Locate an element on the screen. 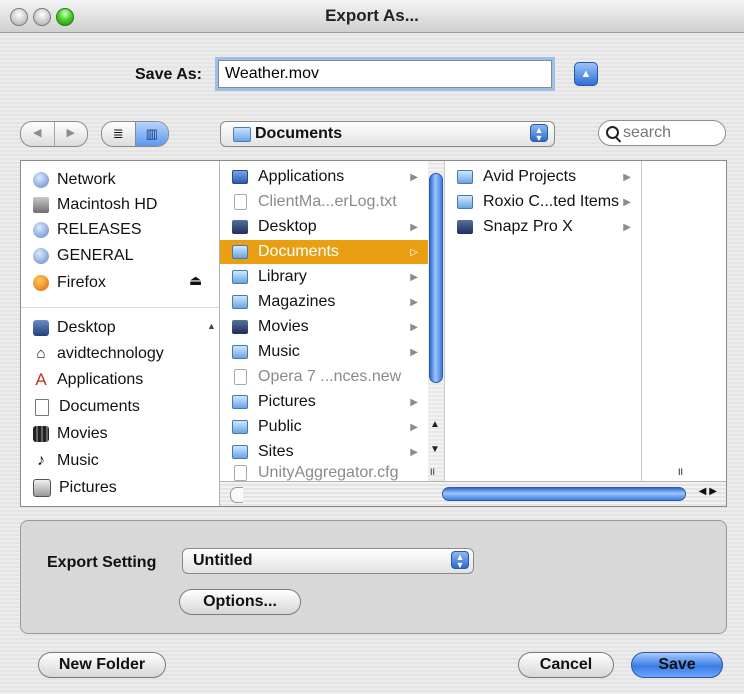  list-item-selected: Documents ▷ is located at coordinates (324, 252).